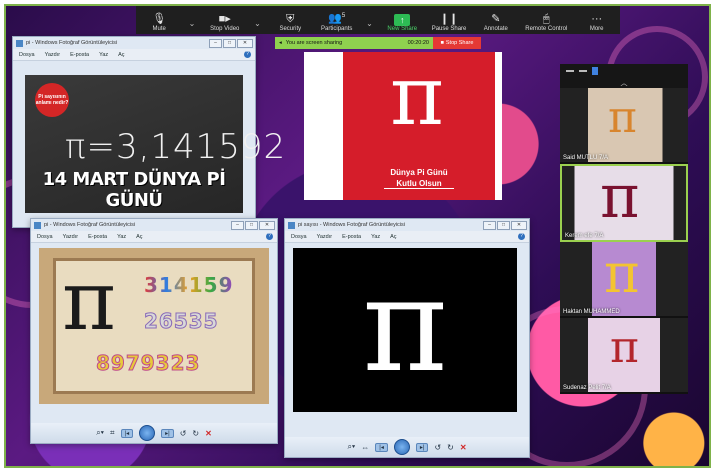 Image resolution: width=711 pixels, height=468 pixels. Describe the element at coordinates (419, 126) in the screenshot. I see `poster-red-panel: π Dünya Pi Günü Kutlu Olsun` at that location.